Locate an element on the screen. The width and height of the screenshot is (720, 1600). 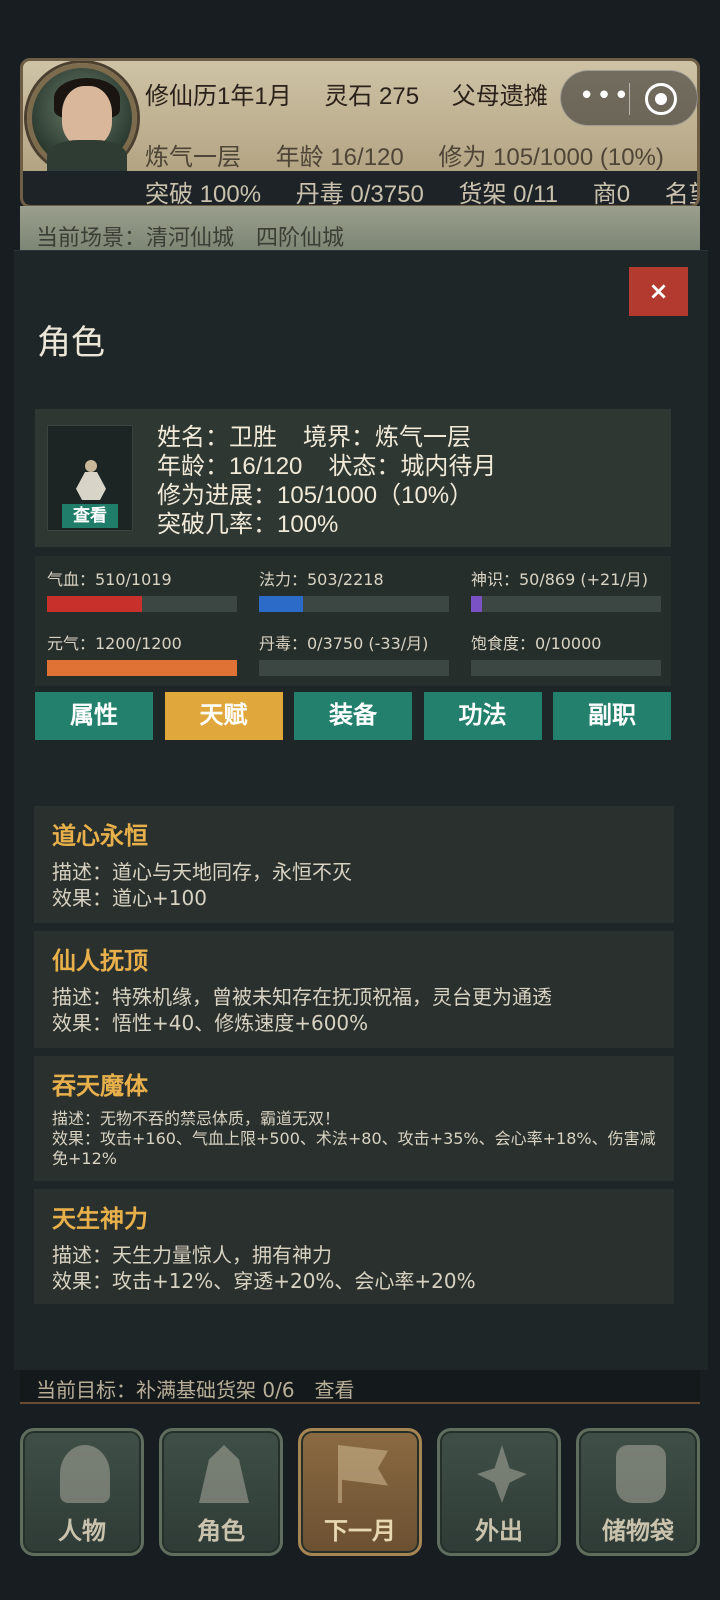
current-scene: 当前场景：清河仙城 四阶仙城 is located at coordinates (190, 238).